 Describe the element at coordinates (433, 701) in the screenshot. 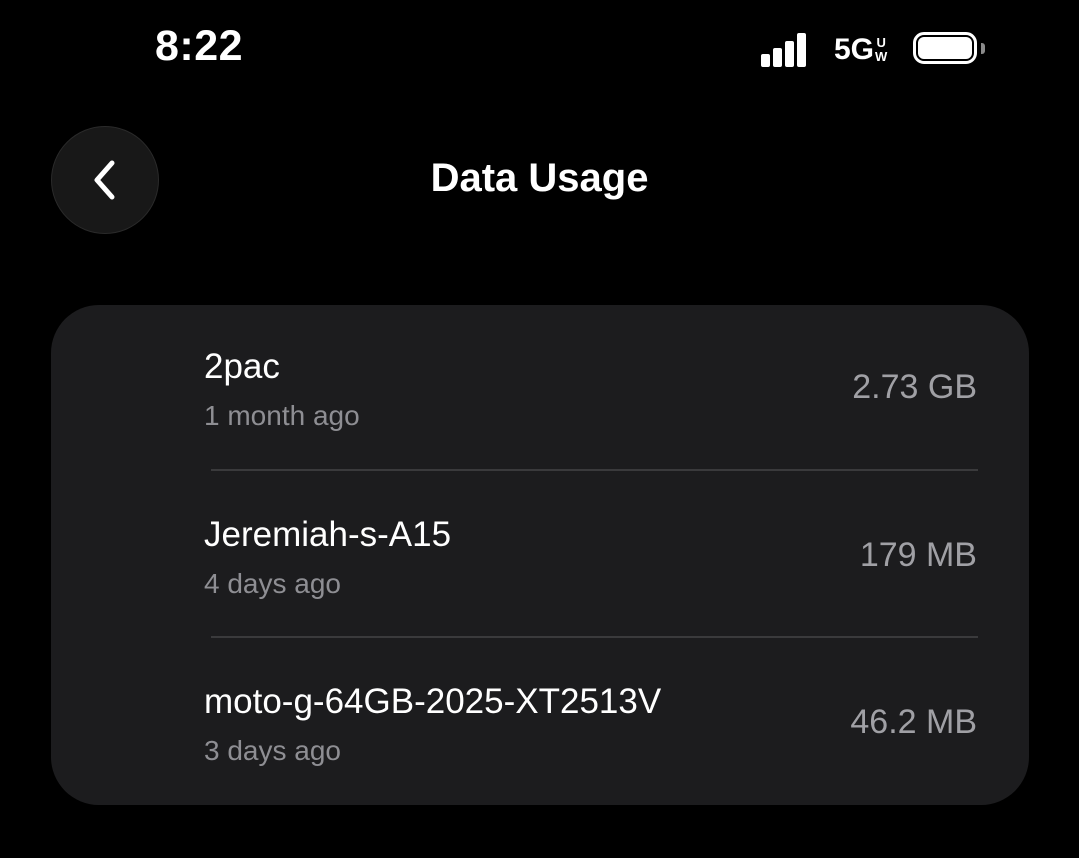

I see `device-name: moto-g-64GB-2025-XT2513V` at that location.